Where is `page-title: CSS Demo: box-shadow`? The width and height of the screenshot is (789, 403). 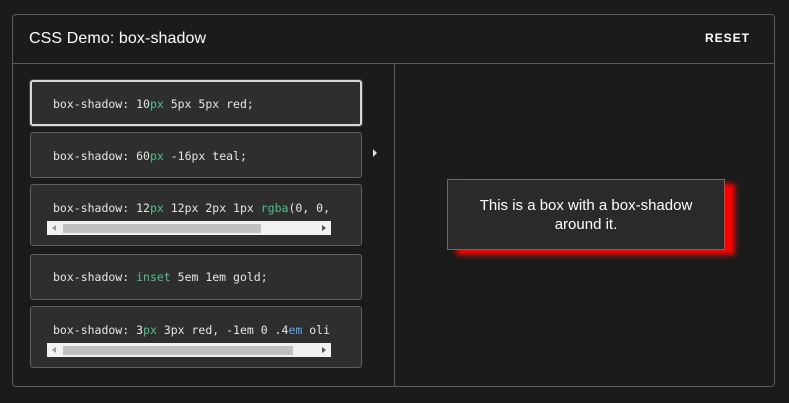
page-title: CSS Demo: box-shadow is located at coordinates (118, 38).